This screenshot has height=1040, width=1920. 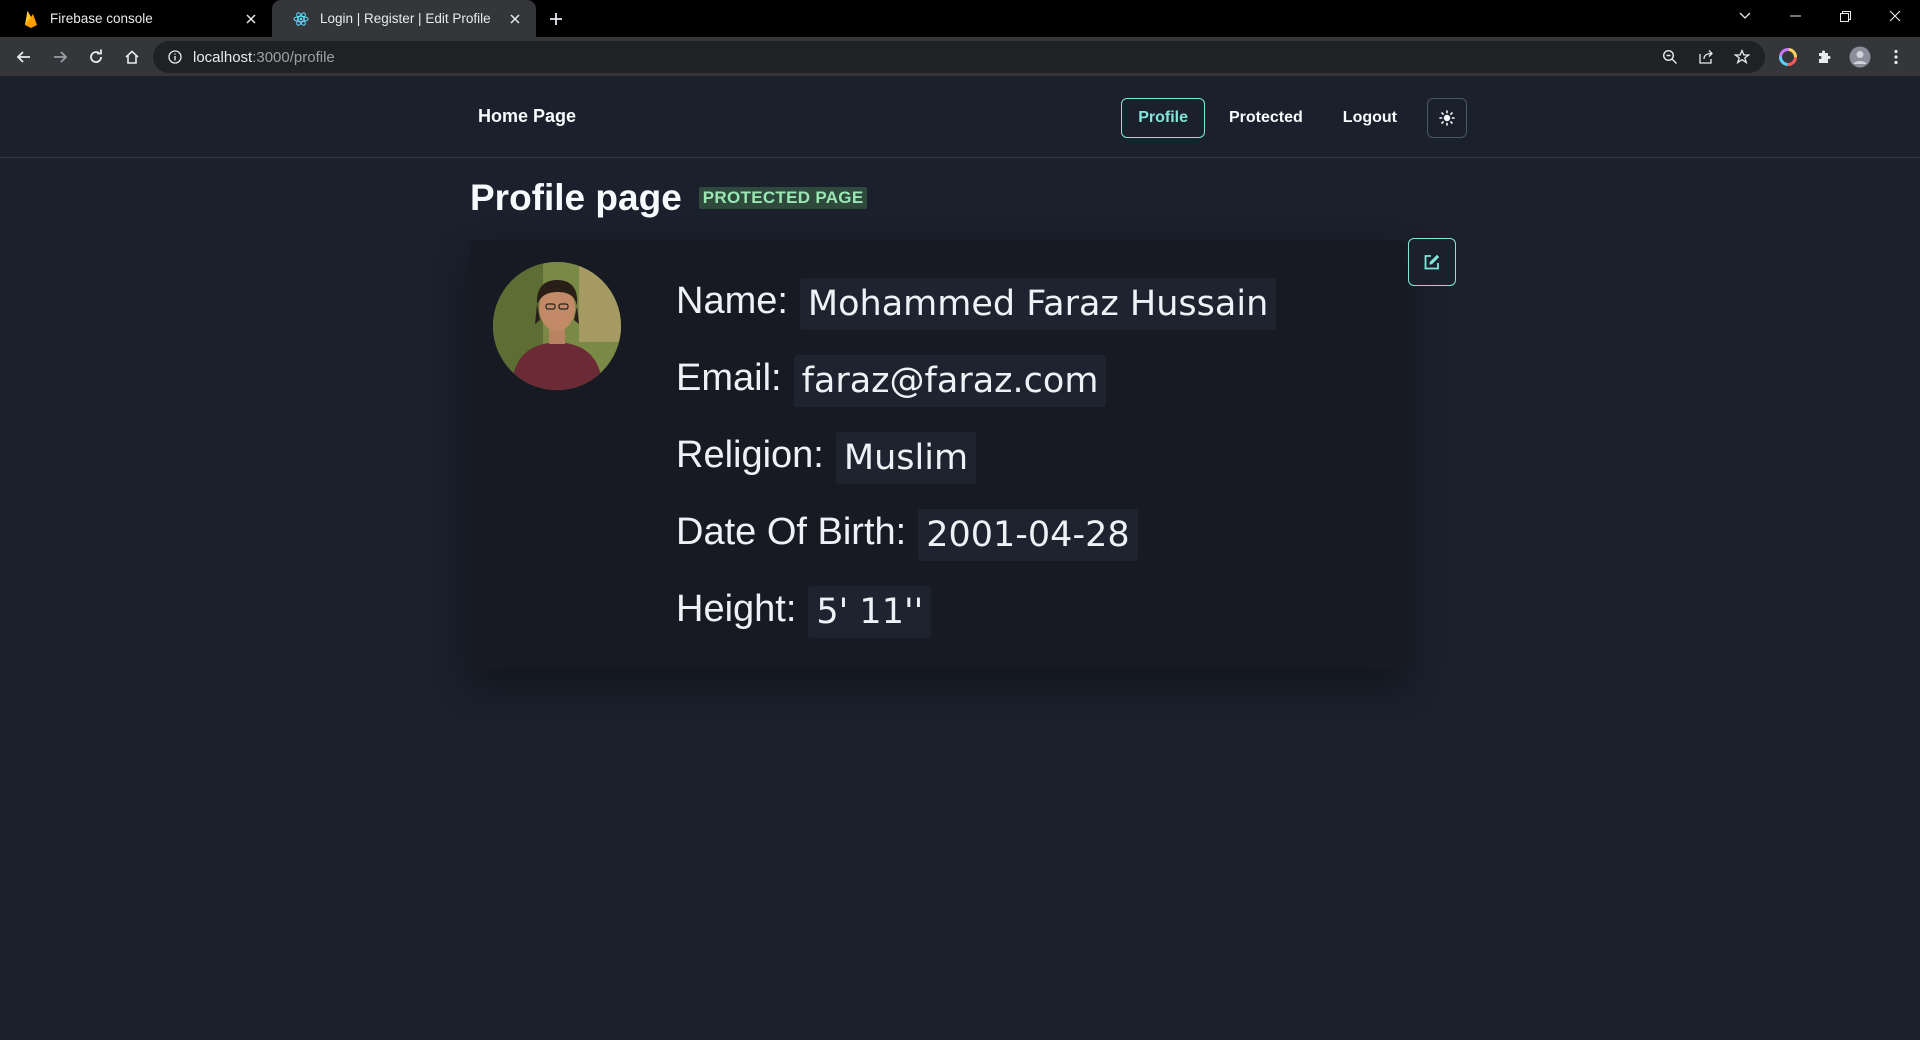 I want to click on address-bar-actions, so click(x=1706, y=57).